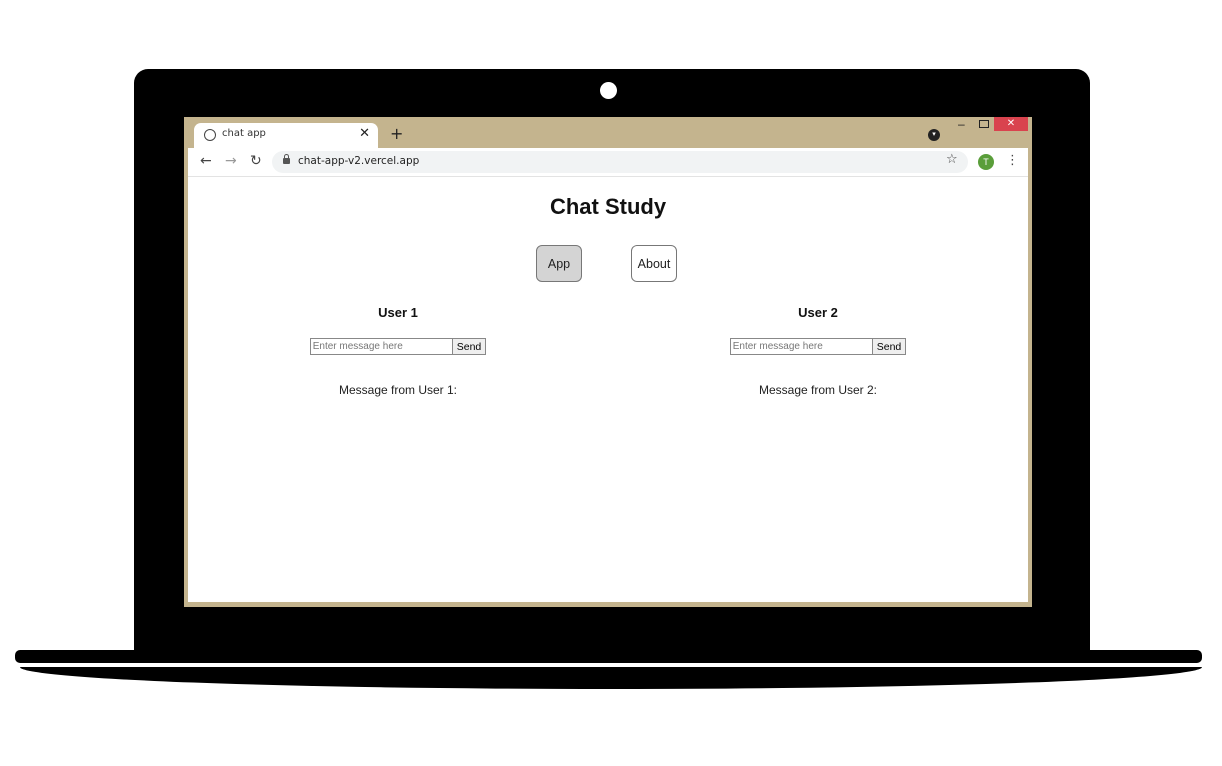  What do you see at coordinates (984, 124) in the screenshot?
I see `maximize-icon` at bounding box center [984, 124].